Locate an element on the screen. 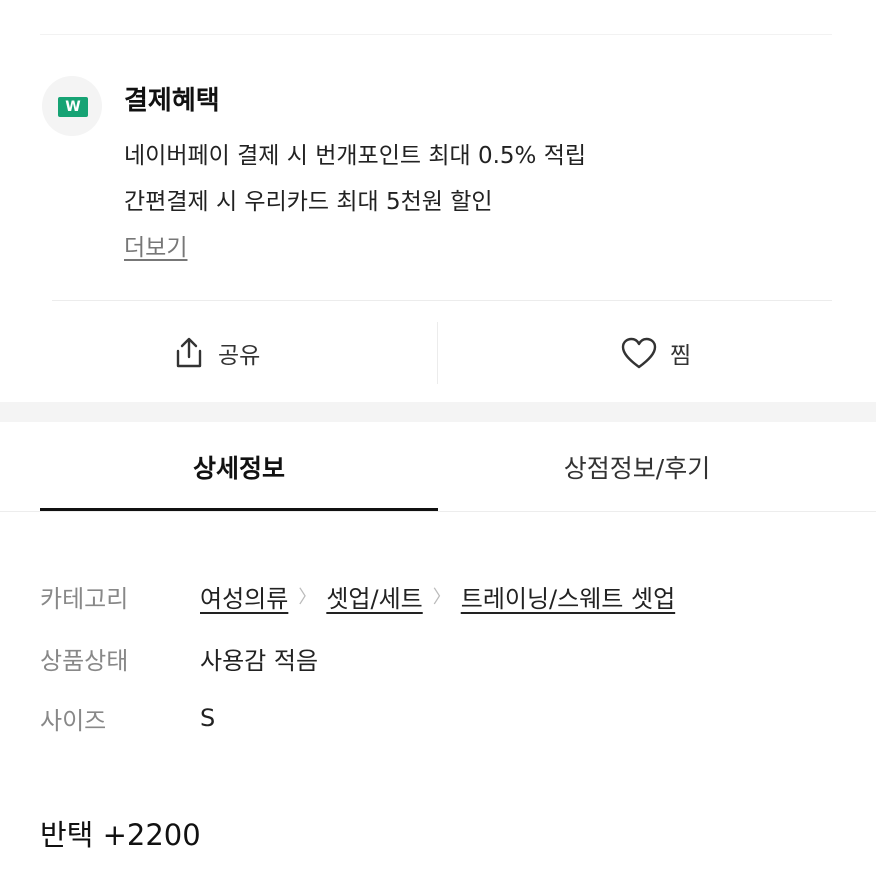  benefit-title: 결제혜택 is located at coordinates (172, 101).